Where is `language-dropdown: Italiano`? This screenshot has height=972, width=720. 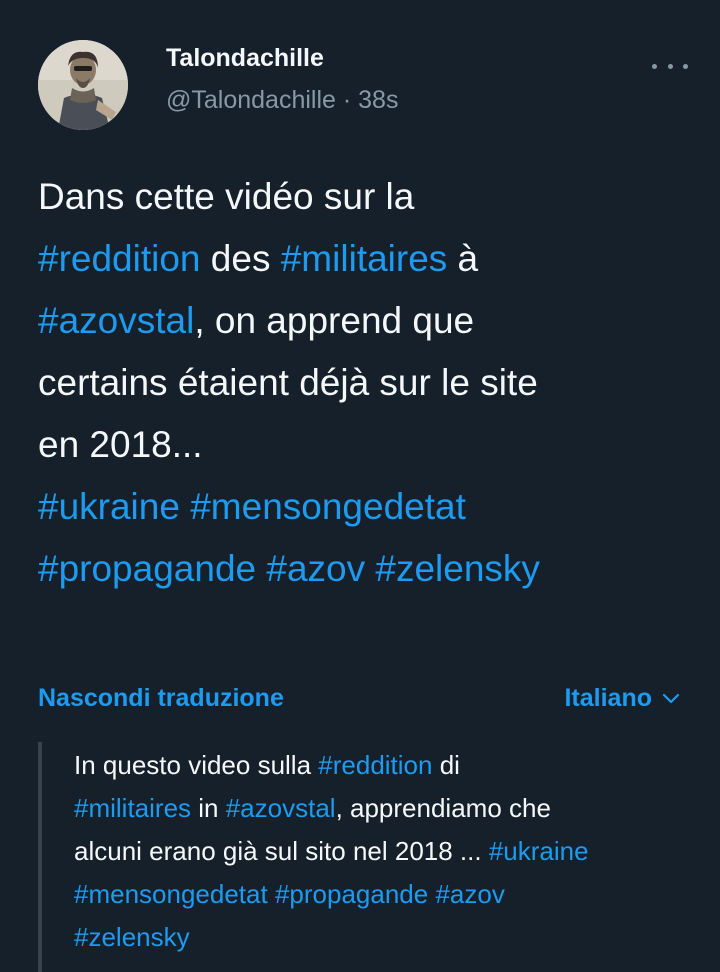
language-dropdown: Italiano is located at coordinates (622, 698).